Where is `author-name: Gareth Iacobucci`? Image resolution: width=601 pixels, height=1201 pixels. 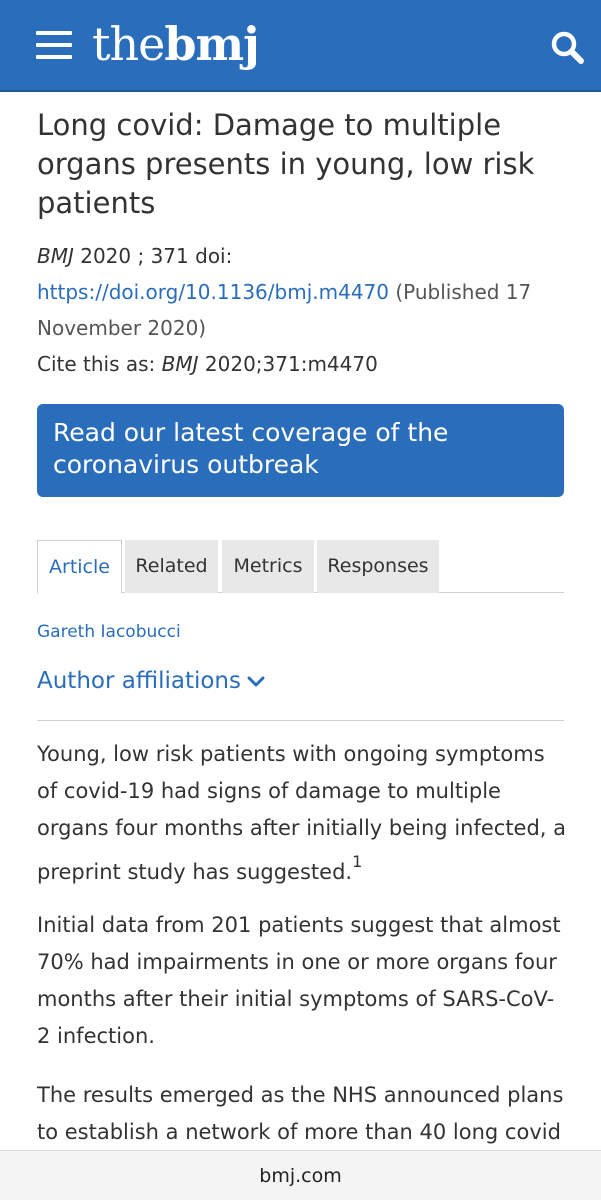
author-name: Gareth Iacobucci is located at coordinates (109, 632).